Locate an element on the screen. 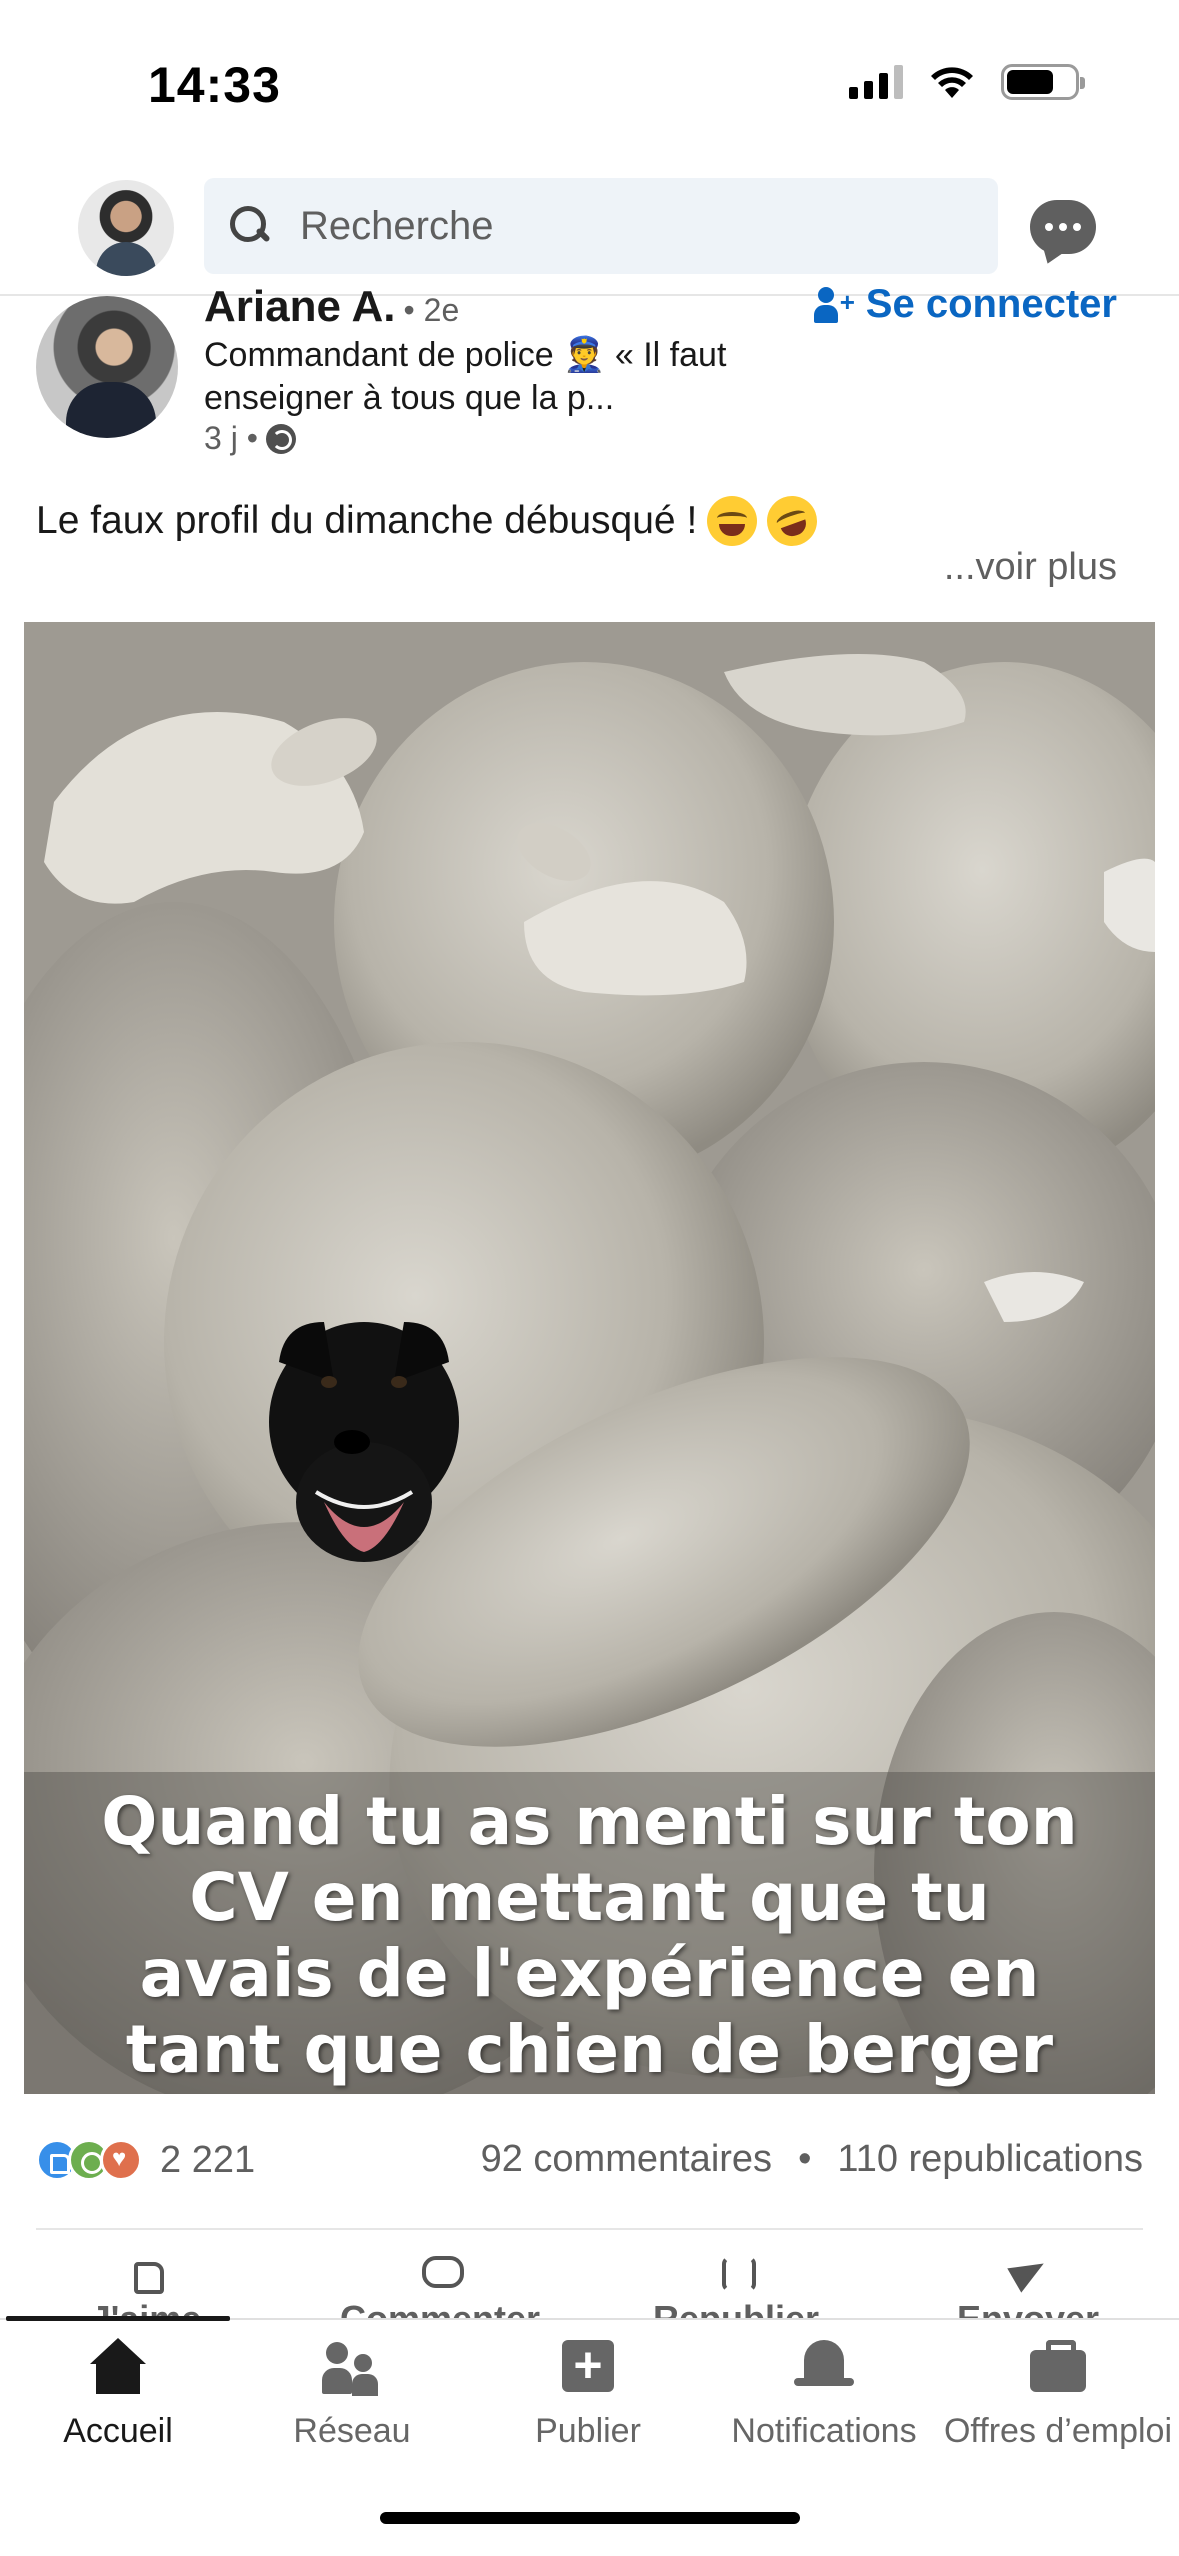  thumbs-up-icon is located at coordinates (146, 2272).